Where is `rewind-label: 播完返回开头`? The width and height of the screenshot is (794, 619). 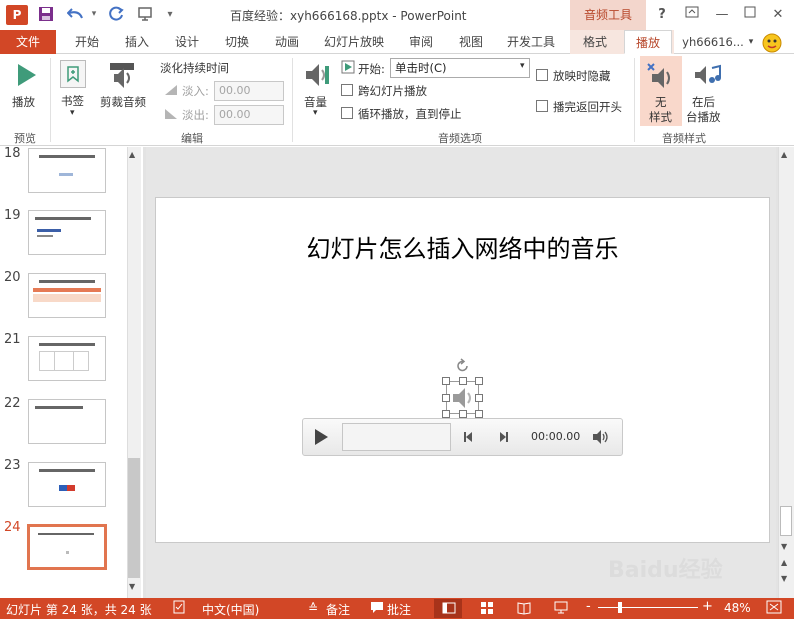 rewind-label: 播完返回开头 is located at coordinates (587, 107).